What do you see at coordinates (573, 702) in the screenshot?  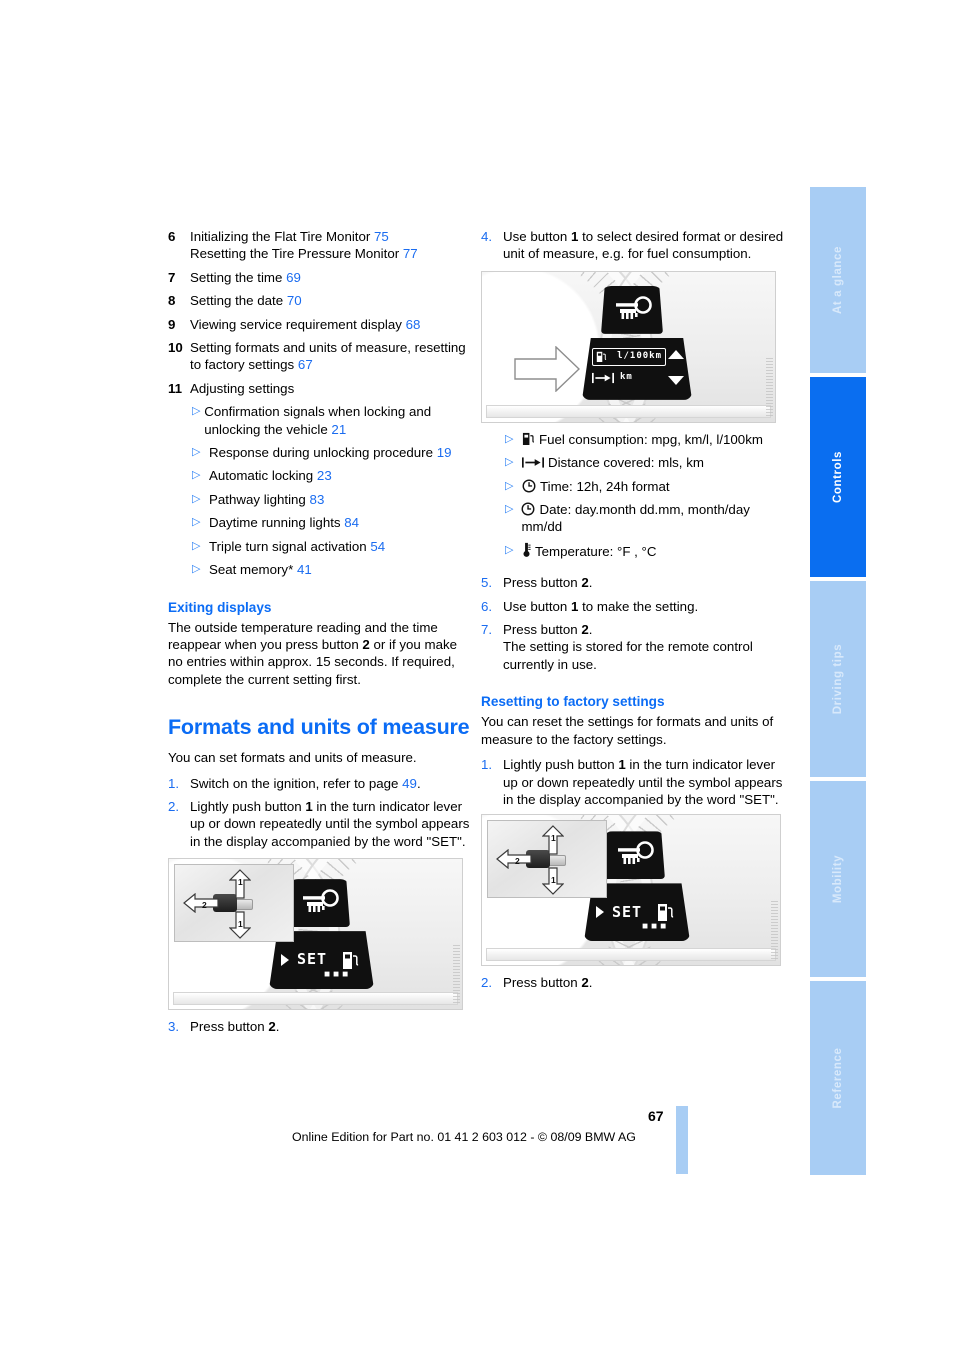 I see `reset-section-heading: Resetting to factory settings` at bounding box center [573, 702].